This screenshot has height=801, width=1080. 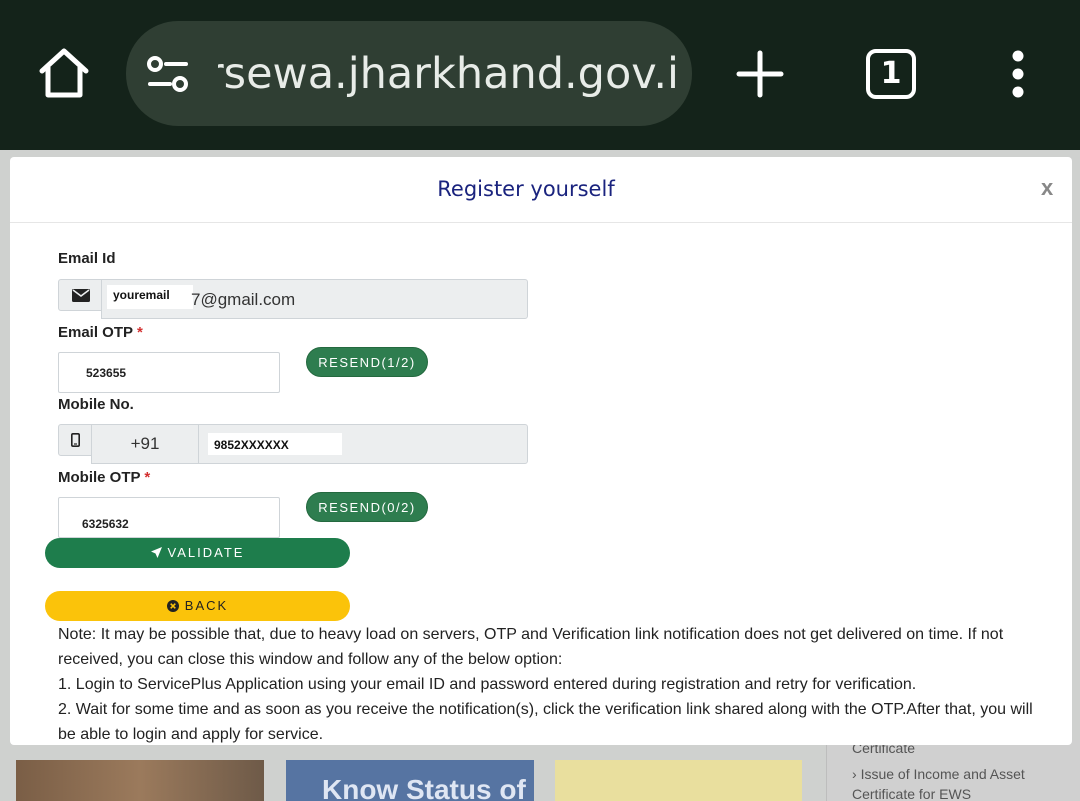 What do you see at coordinates (140, 780) in the screenshot?
I see `background-photo-card` at bounding box center [140, 780].